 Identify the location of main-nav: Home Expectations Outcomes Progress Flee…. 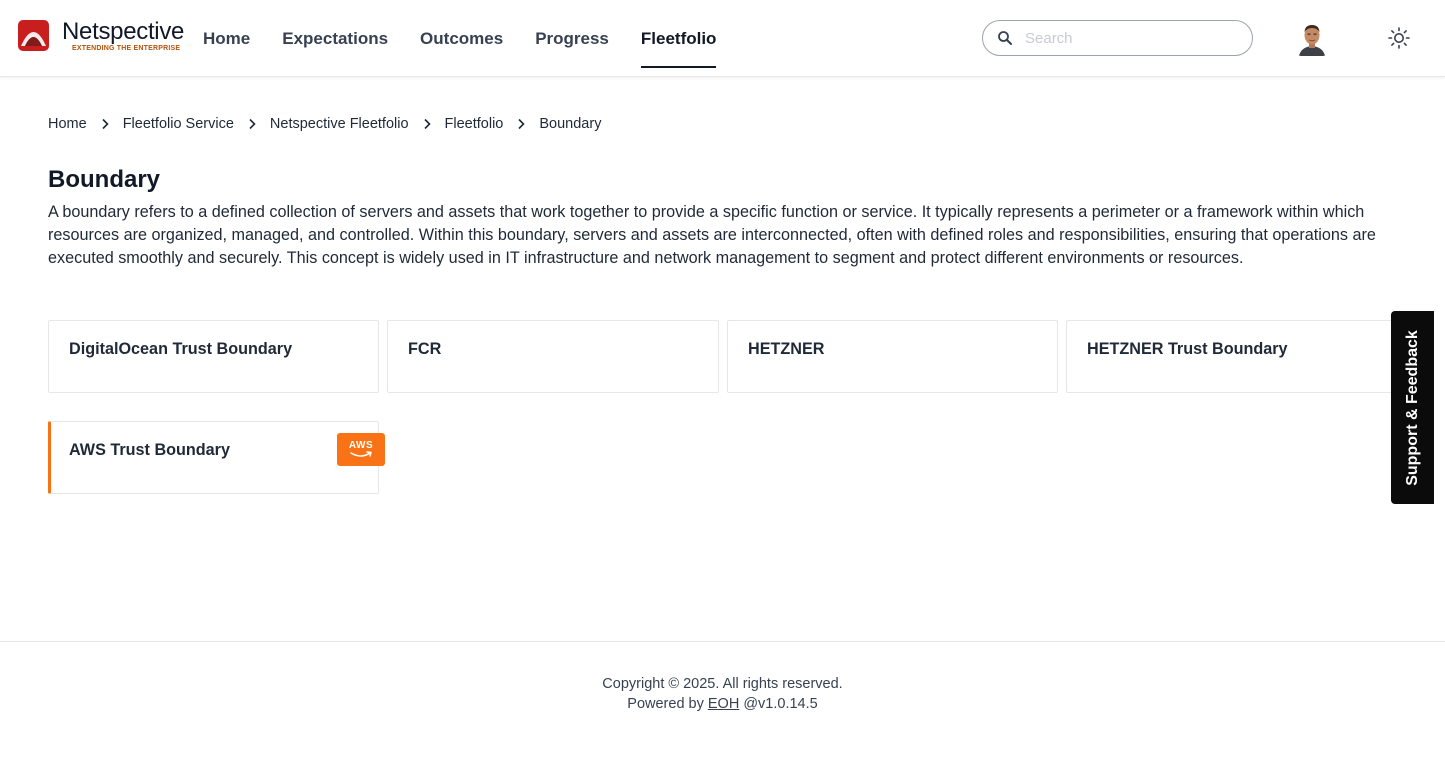
(475, 38).